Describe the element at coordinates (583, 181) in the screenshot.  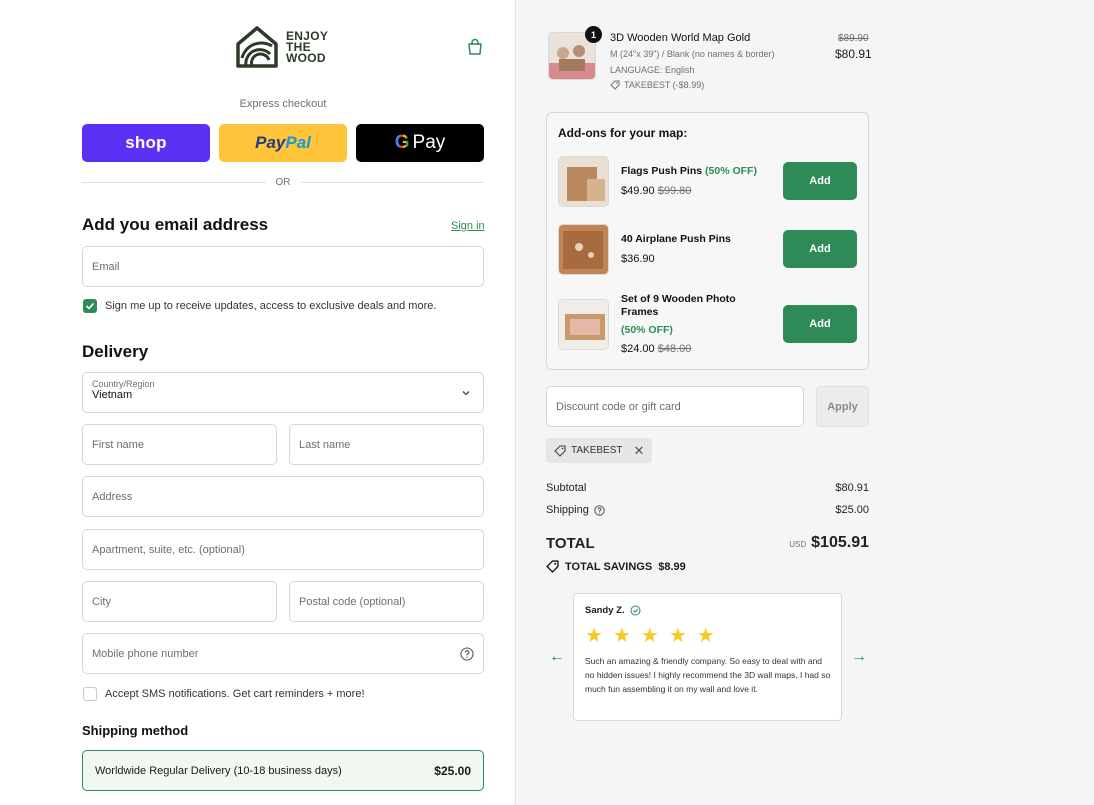
I see `addon-thumbnail-flags` at that location.